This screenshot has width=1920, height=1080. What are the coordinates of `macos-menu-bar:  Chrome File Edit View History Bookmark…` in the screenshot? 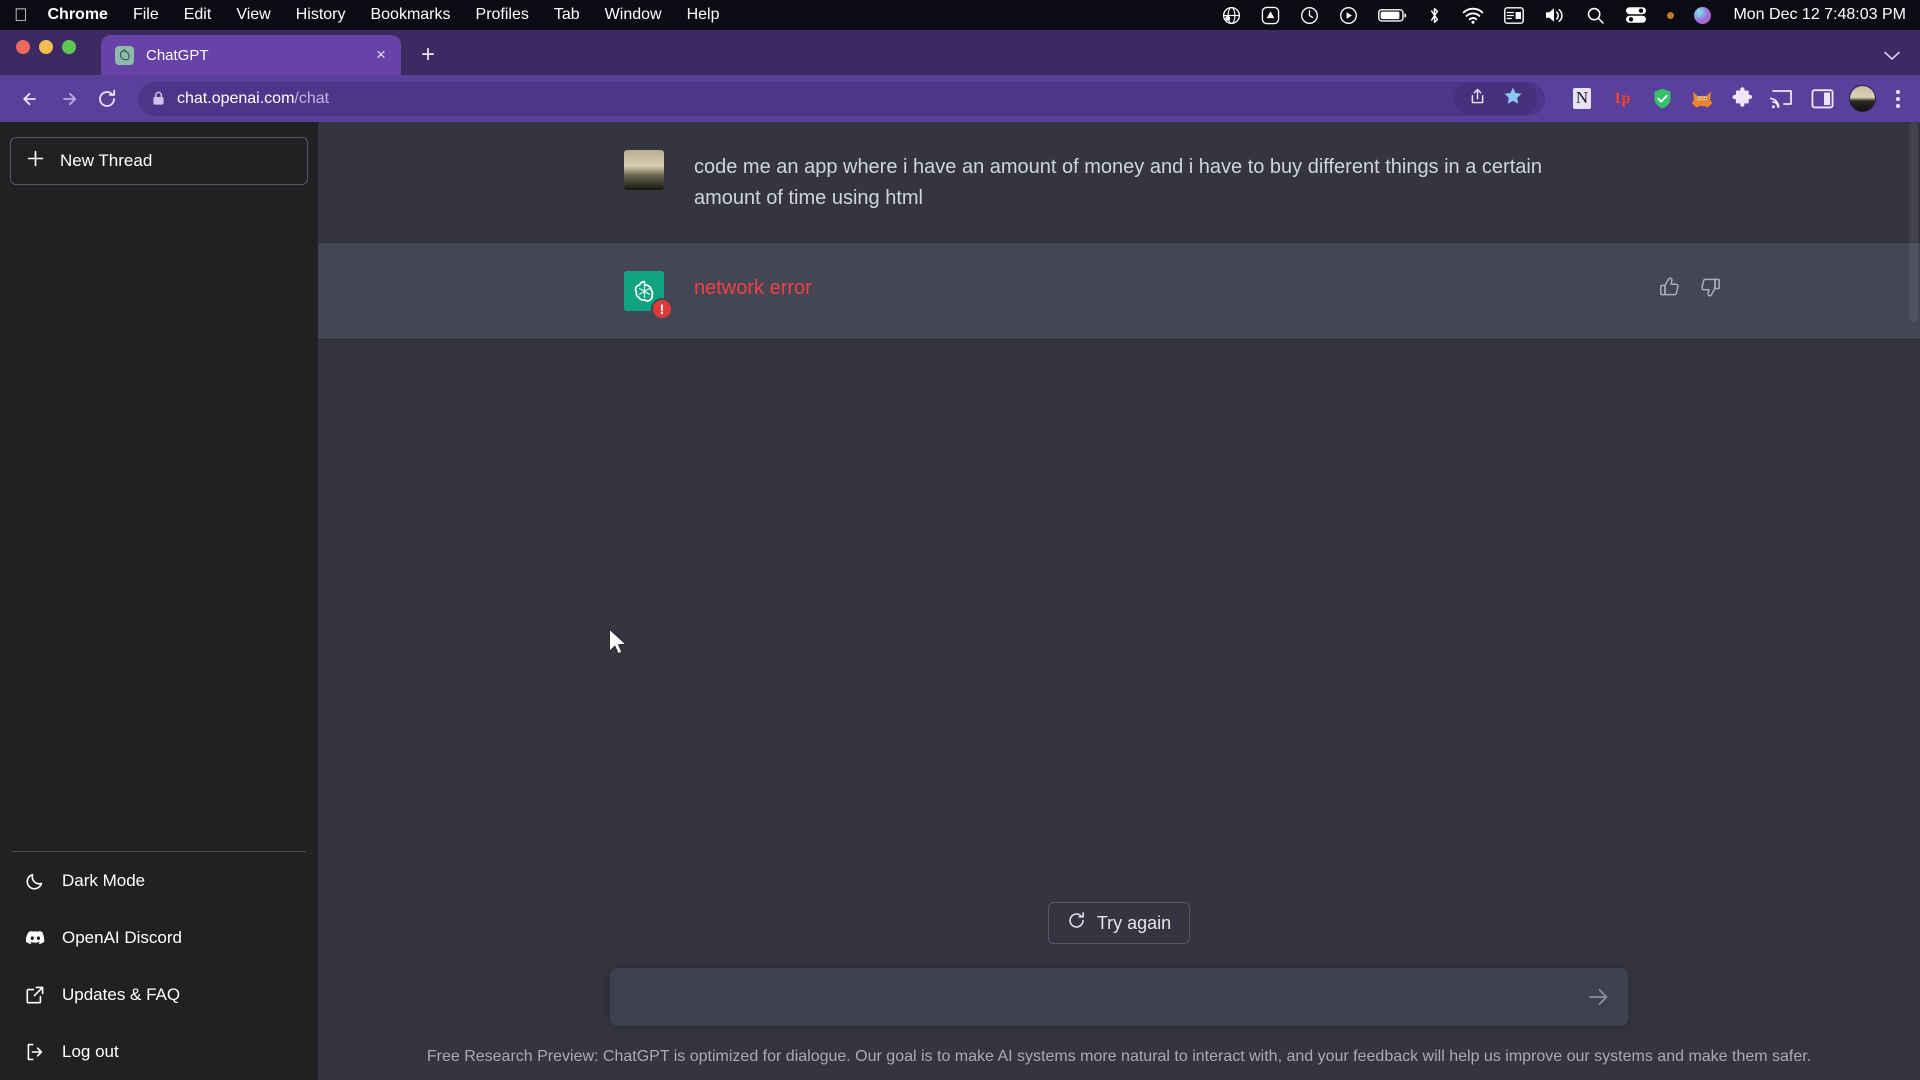 It's located at (960, 15).